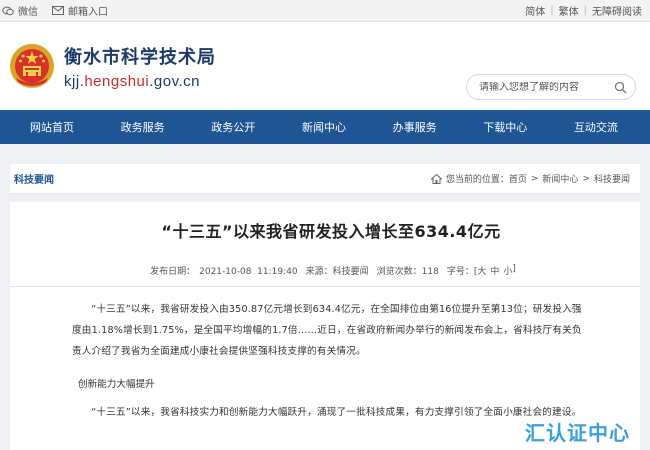  I want to click on nav-item-services: 办事服务, so click(415, 127).